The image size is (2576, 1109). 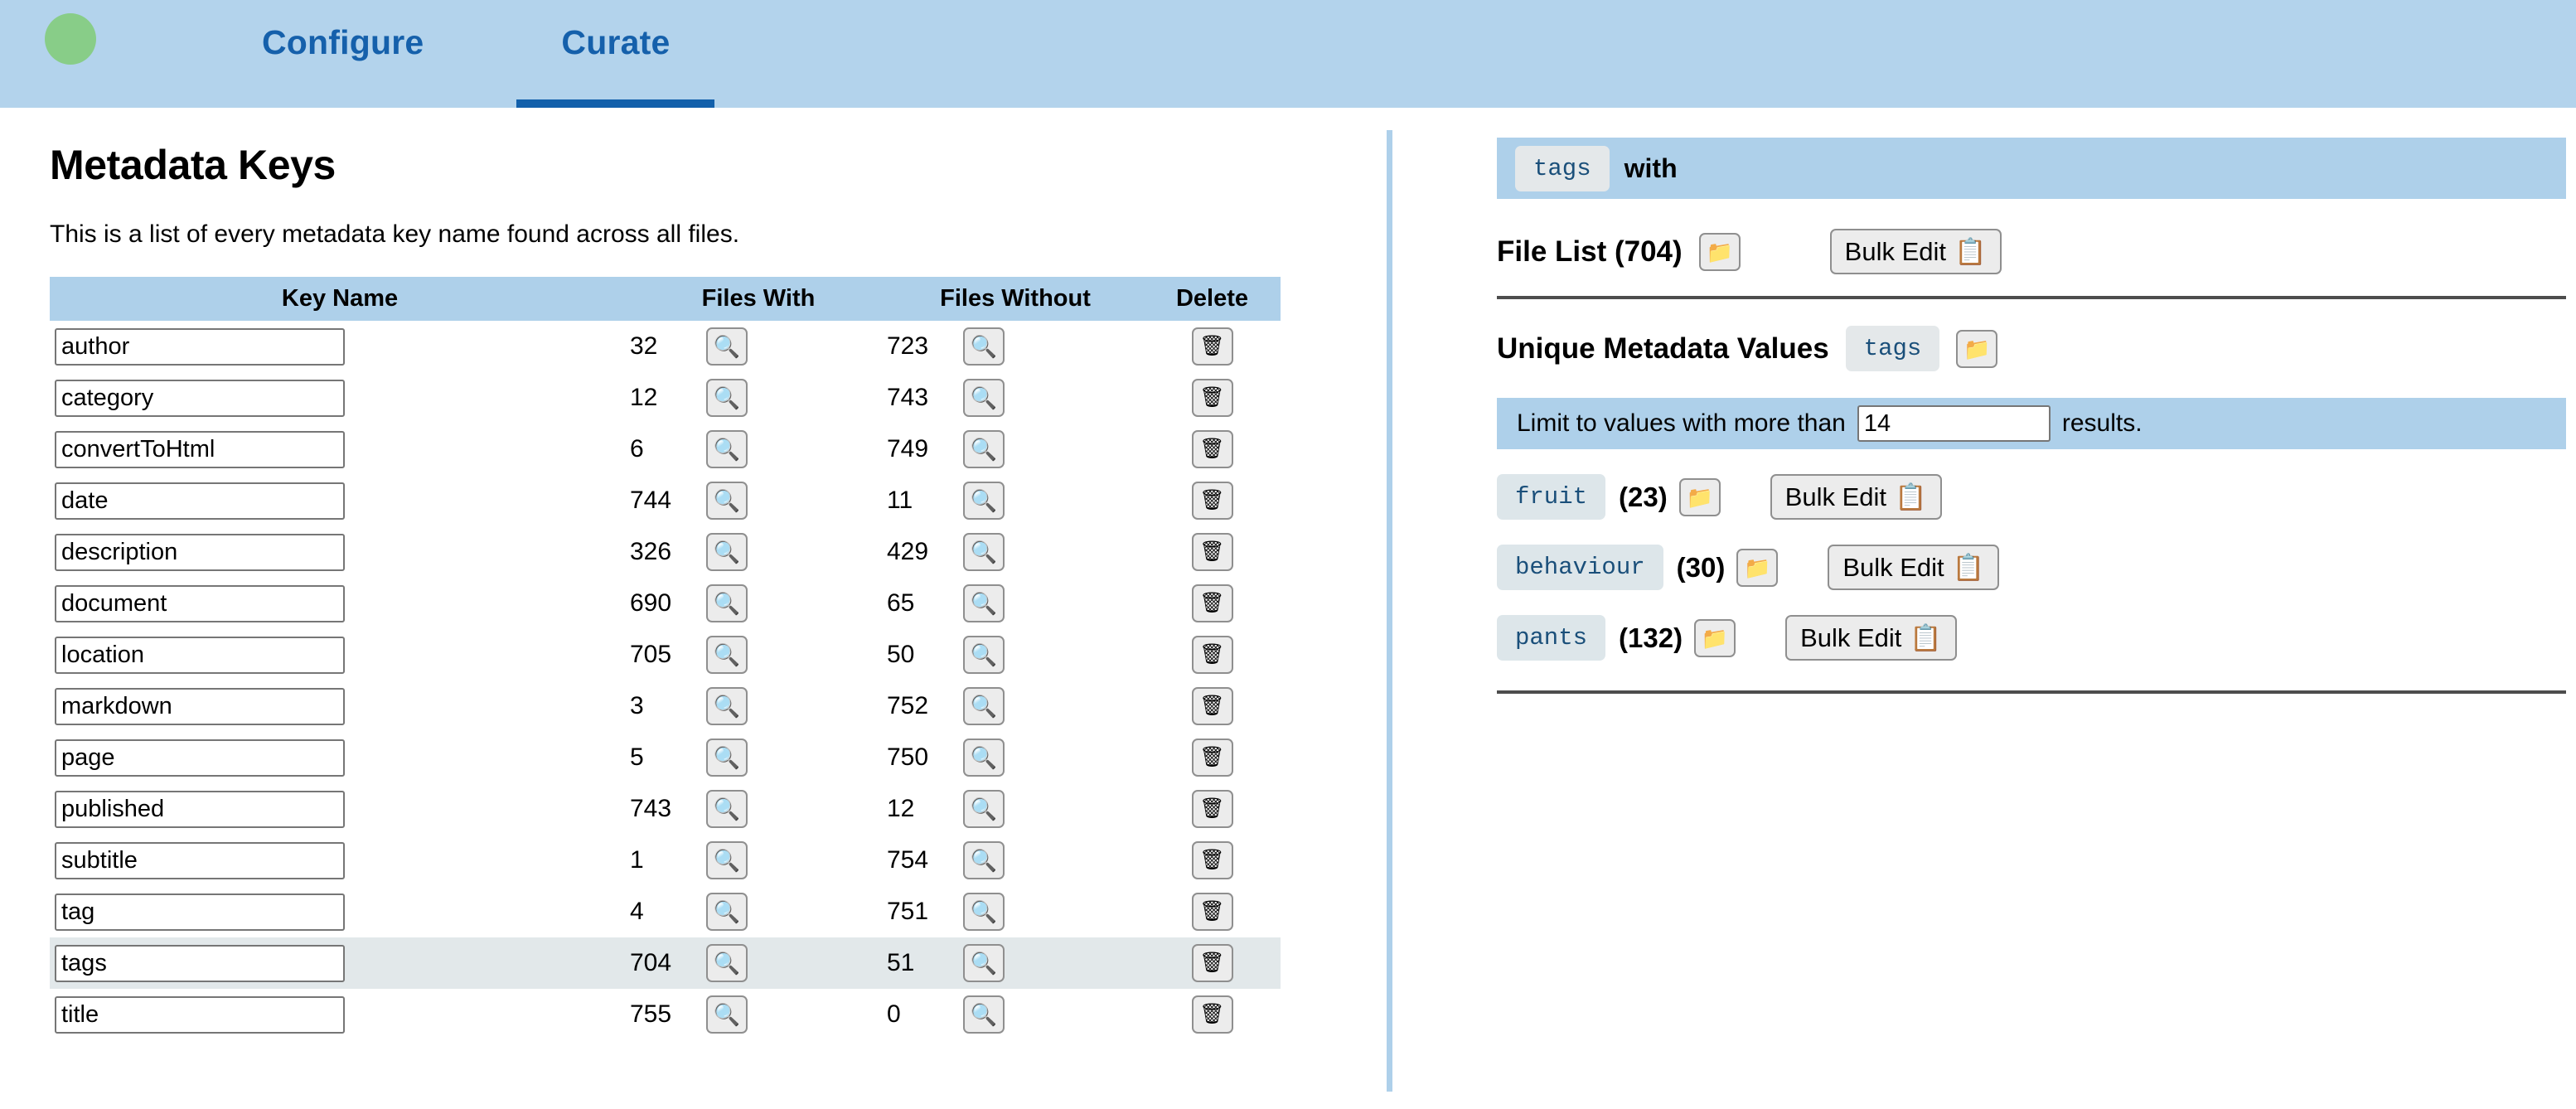 What do you see at coordinates (615, 54) in the screenshot?
I see `tab-curate: Curate` at bounding box center [615, 54].